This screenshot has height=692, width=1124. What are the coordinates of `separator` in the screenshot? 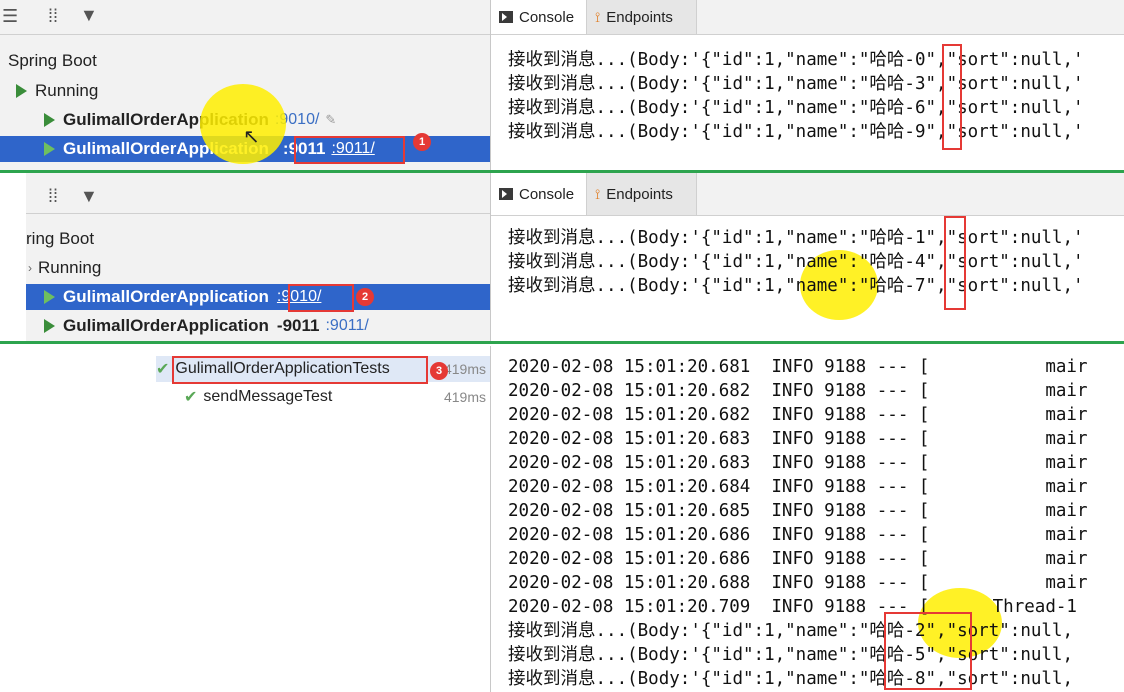 It's located at (562, 342).